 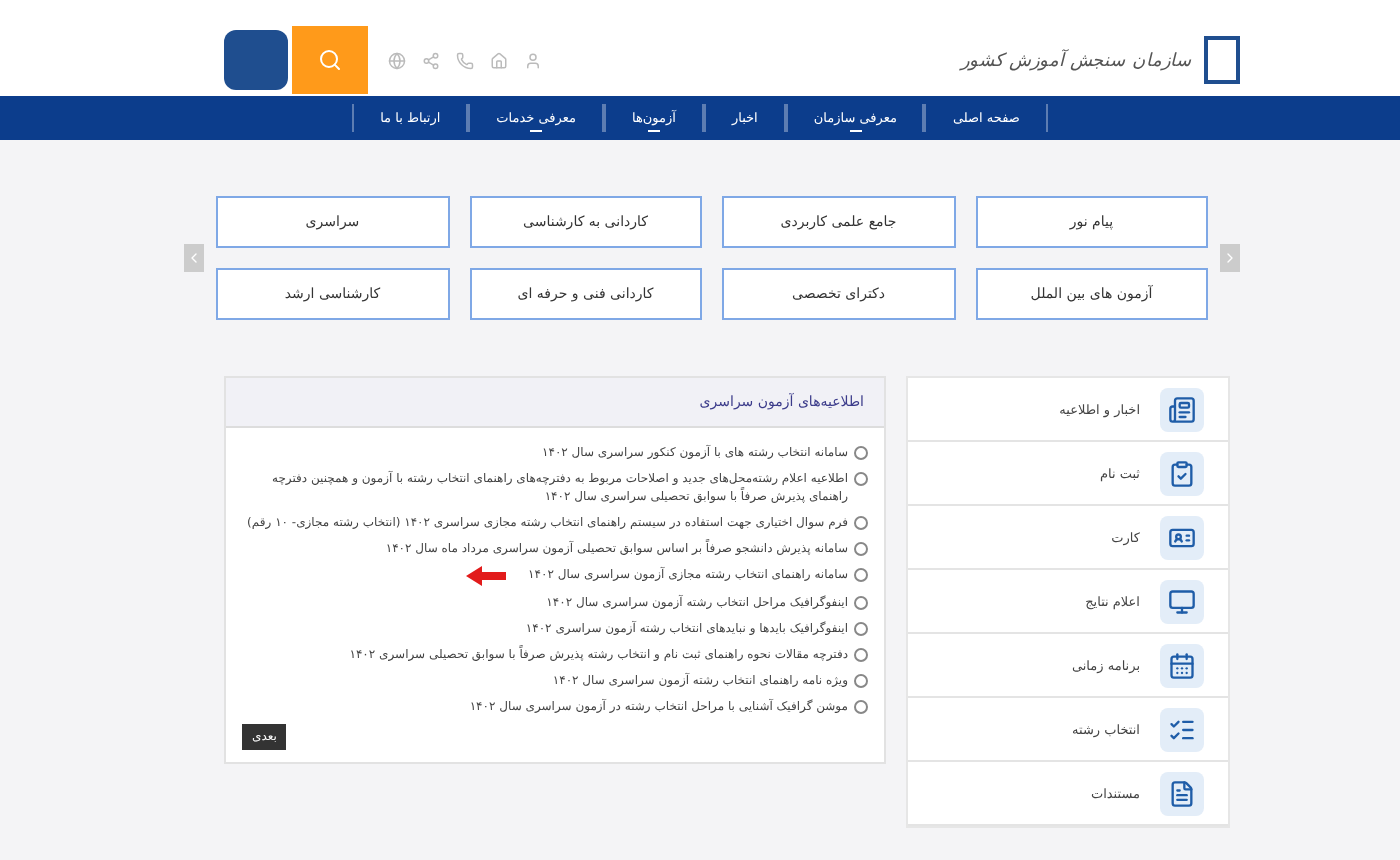 I want to click on home-icon, so click(x=499, y=60).